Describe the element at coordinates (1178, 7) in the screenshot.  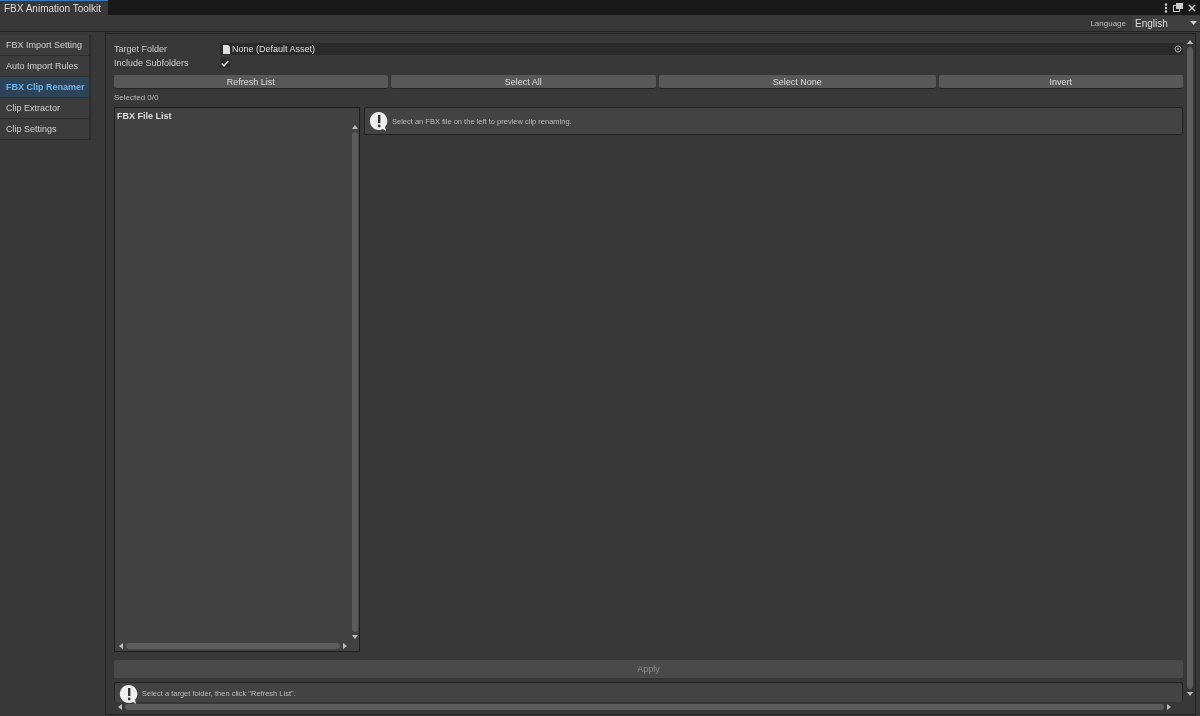
I see `window-restore-icon` at that location.